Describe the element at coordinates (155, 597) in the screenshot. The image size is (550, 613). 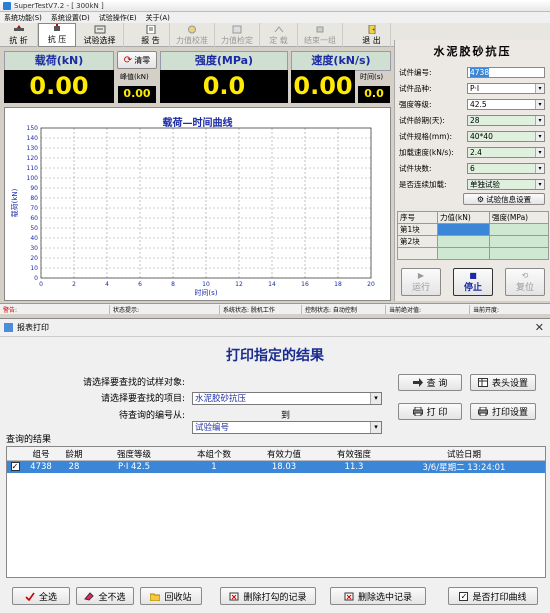
I see `folder-icon` at that location.